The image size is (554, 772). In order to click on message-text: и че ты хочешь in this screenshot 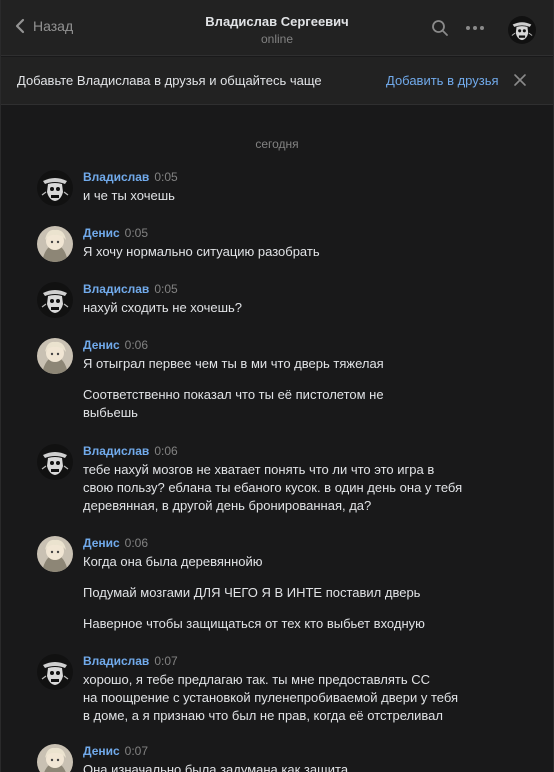, I will do `click(129, 195)`.